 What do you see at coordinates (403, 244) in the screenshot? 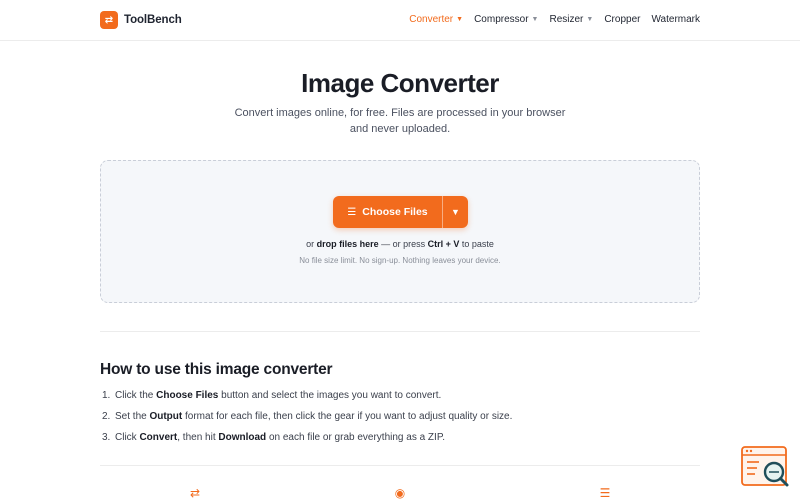
I see `hint-middle: — or press` at bounding box center [403, 244].